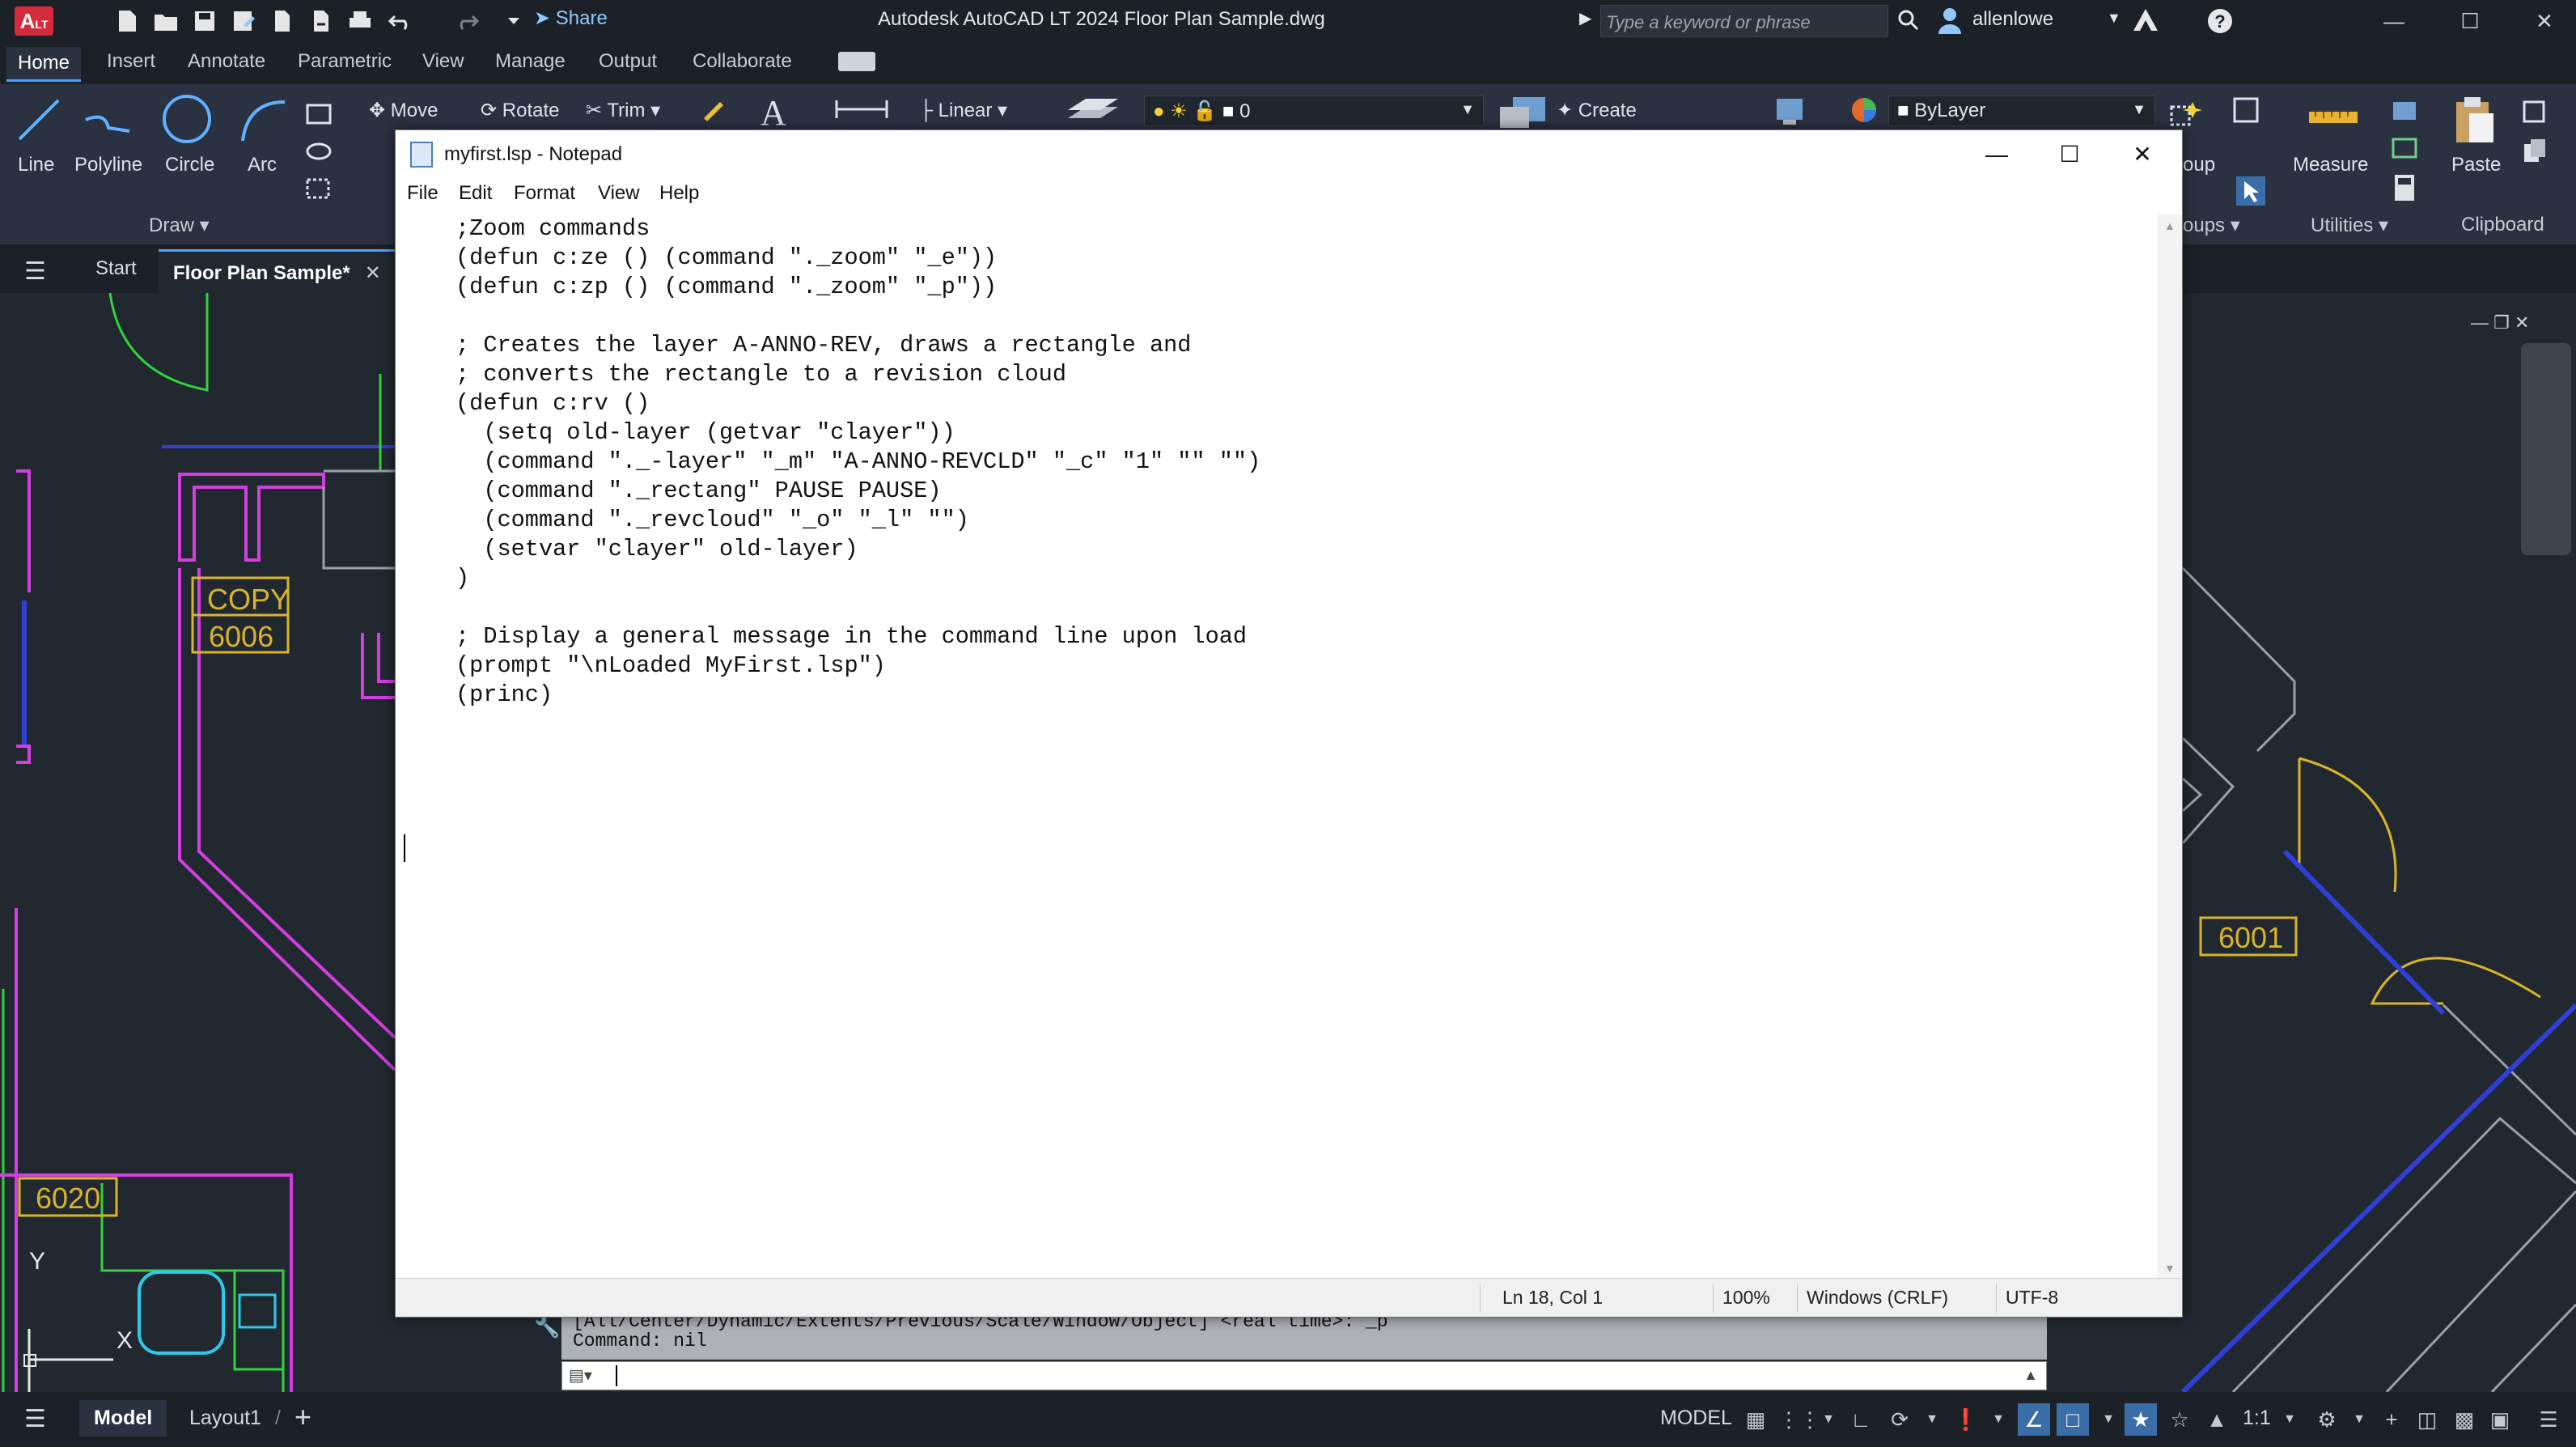  I want to click on tab-model: Model, so click(123, 1418).